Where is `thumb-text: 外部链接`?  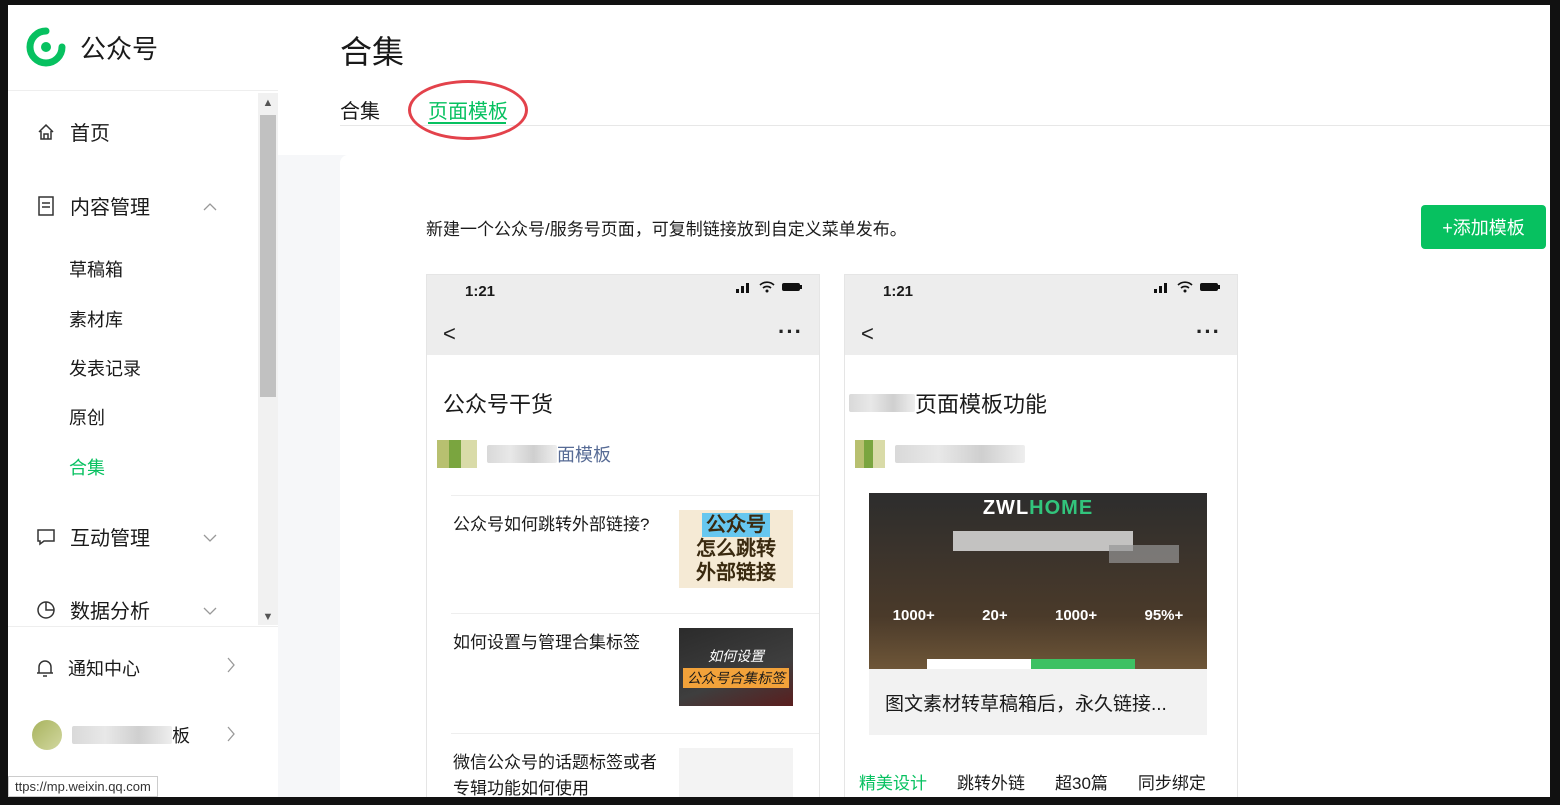 thumb-text: 外部链接 is located at coordinates (736, 573).